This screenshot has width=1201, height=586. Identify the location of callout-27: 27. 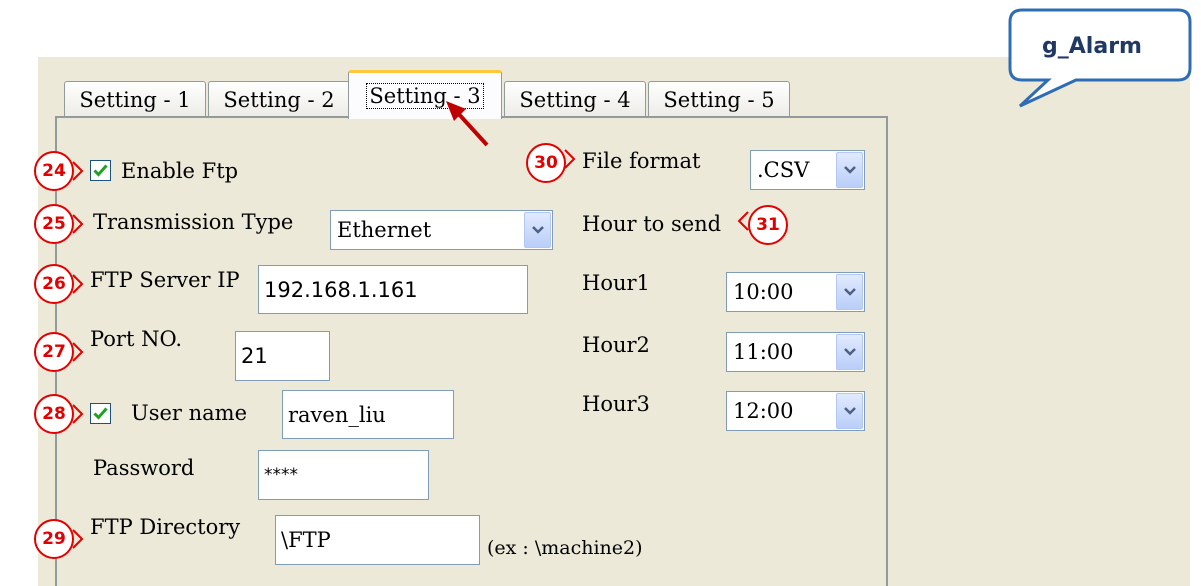
(54, 352).